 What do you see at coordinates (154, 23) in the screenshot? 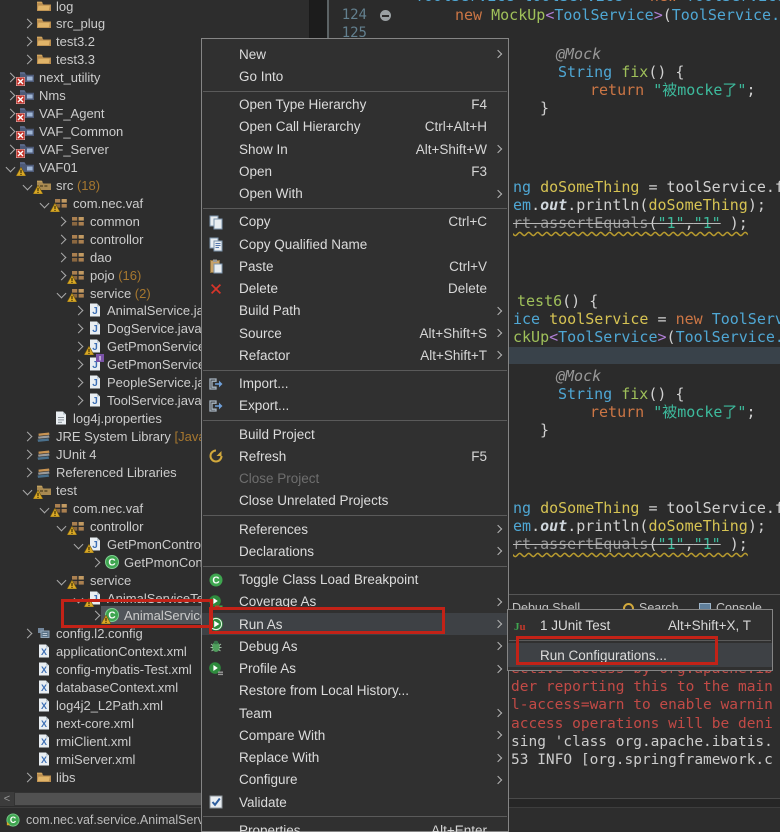
I see `tree-item-src_plug: src_plug` at bounding box center [154, 23].